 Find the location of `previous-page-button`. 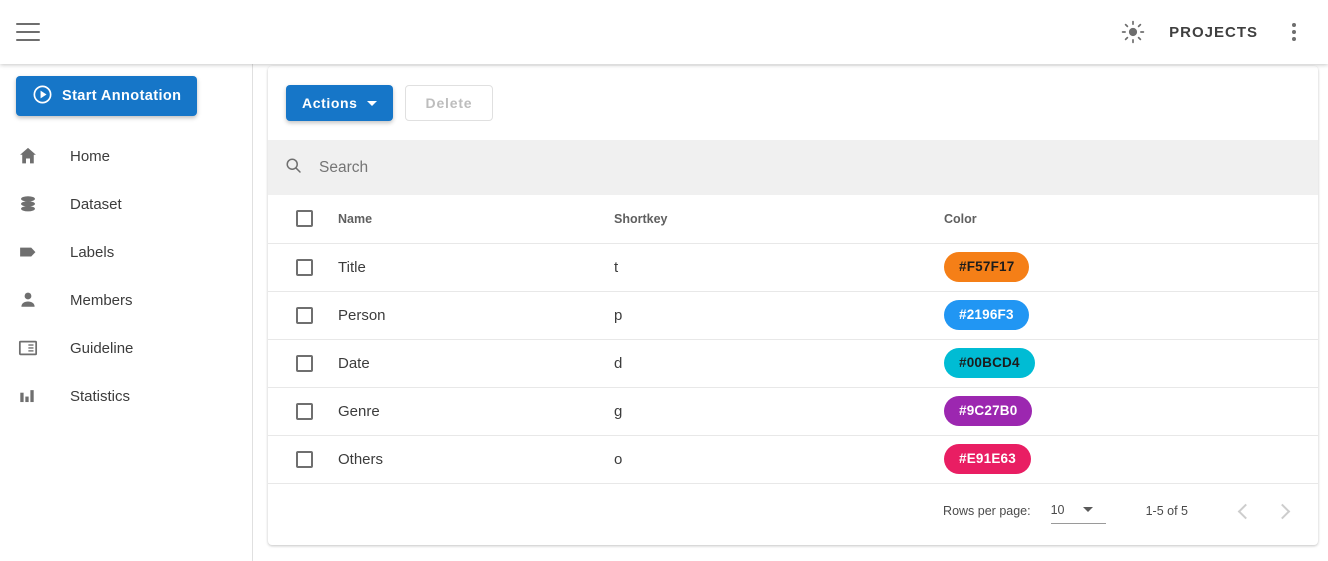

previous-page-button is located at coordinates (1244, 511).